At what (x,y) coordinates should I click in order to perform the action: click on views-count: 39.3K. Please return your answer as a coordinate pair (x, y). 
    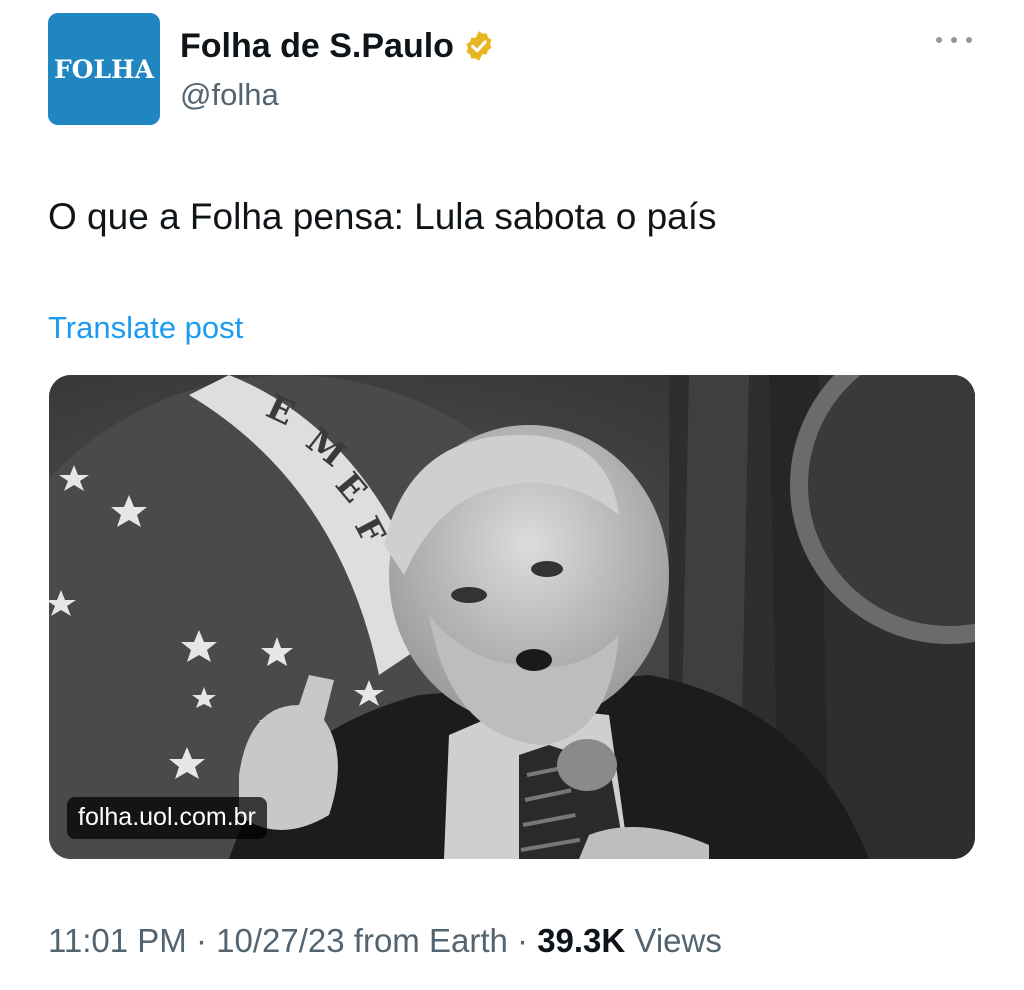
    Looking at the image, I should click on (581, 940).